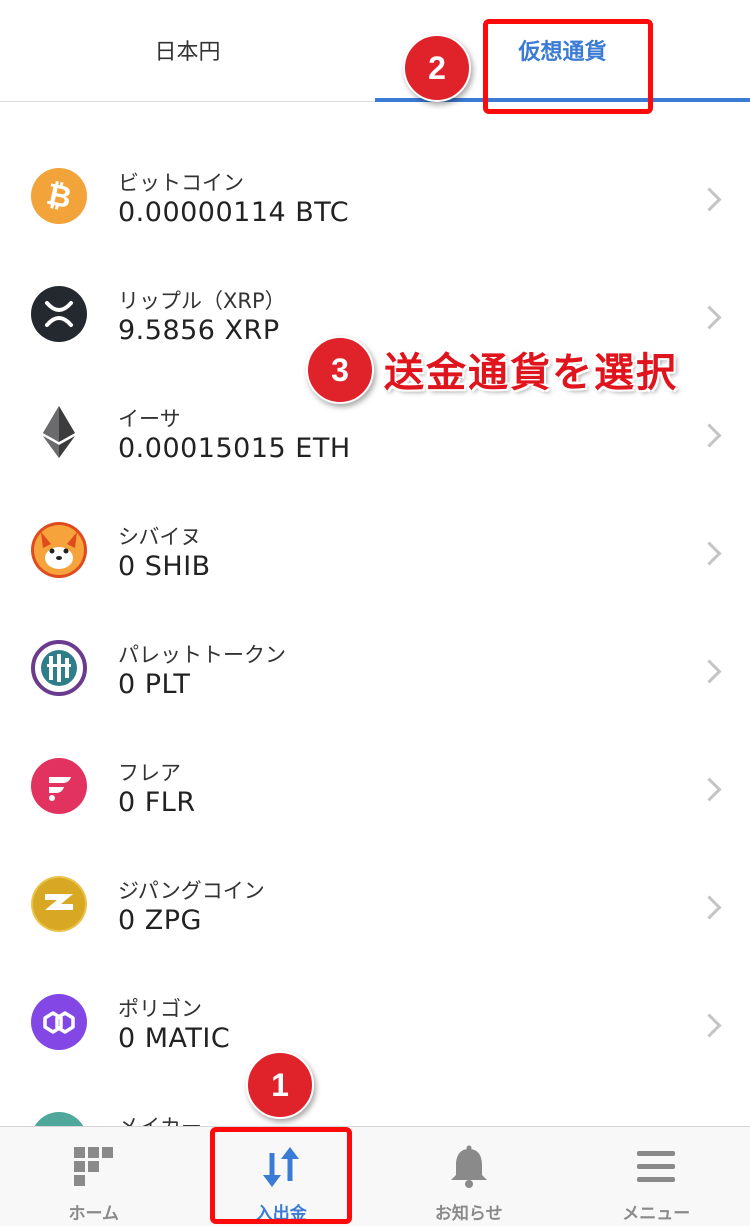  What do you see at coordinates (149, 773) in the screenshot?
I see `coin-name: フレア` at bounding box center [149, 773].